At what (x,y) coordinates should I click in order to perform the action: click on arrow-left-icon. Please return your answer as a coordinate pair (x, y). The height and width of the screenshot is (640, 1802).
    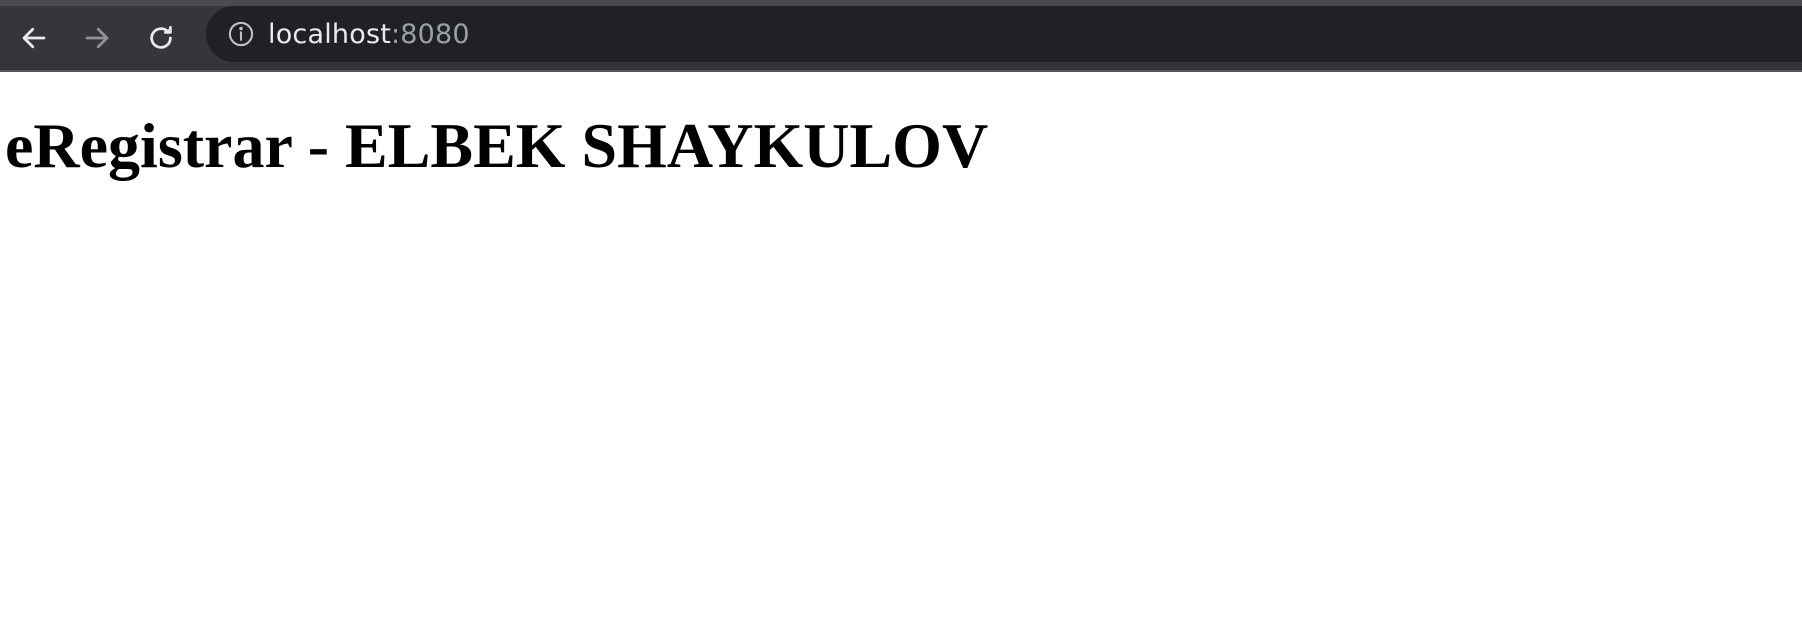
    Looking at the image, I should click on (34, 40).